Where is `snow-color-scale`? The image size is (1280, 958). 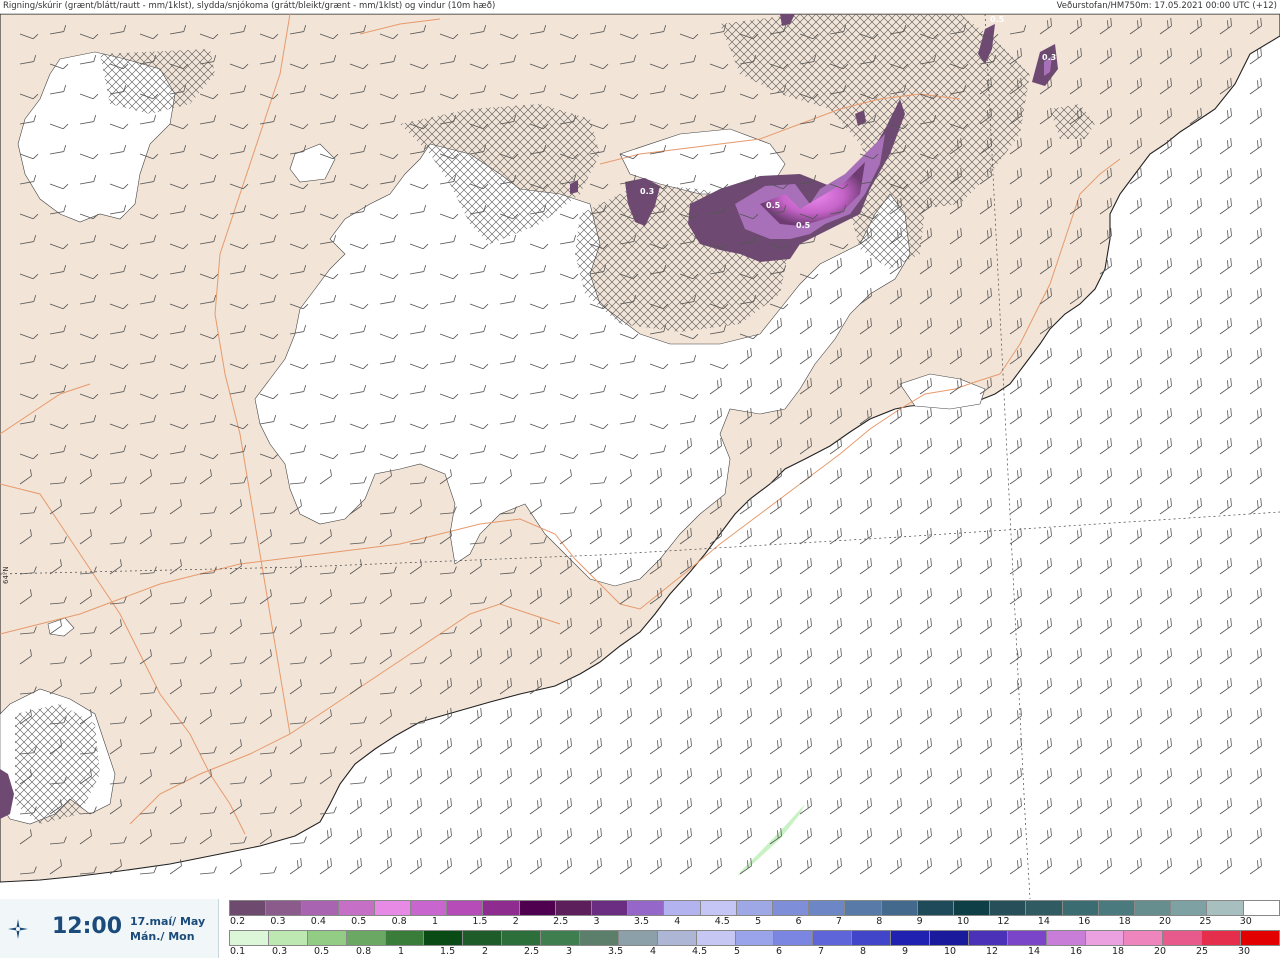 snow-color-scale is located at coordinates (754, 908).